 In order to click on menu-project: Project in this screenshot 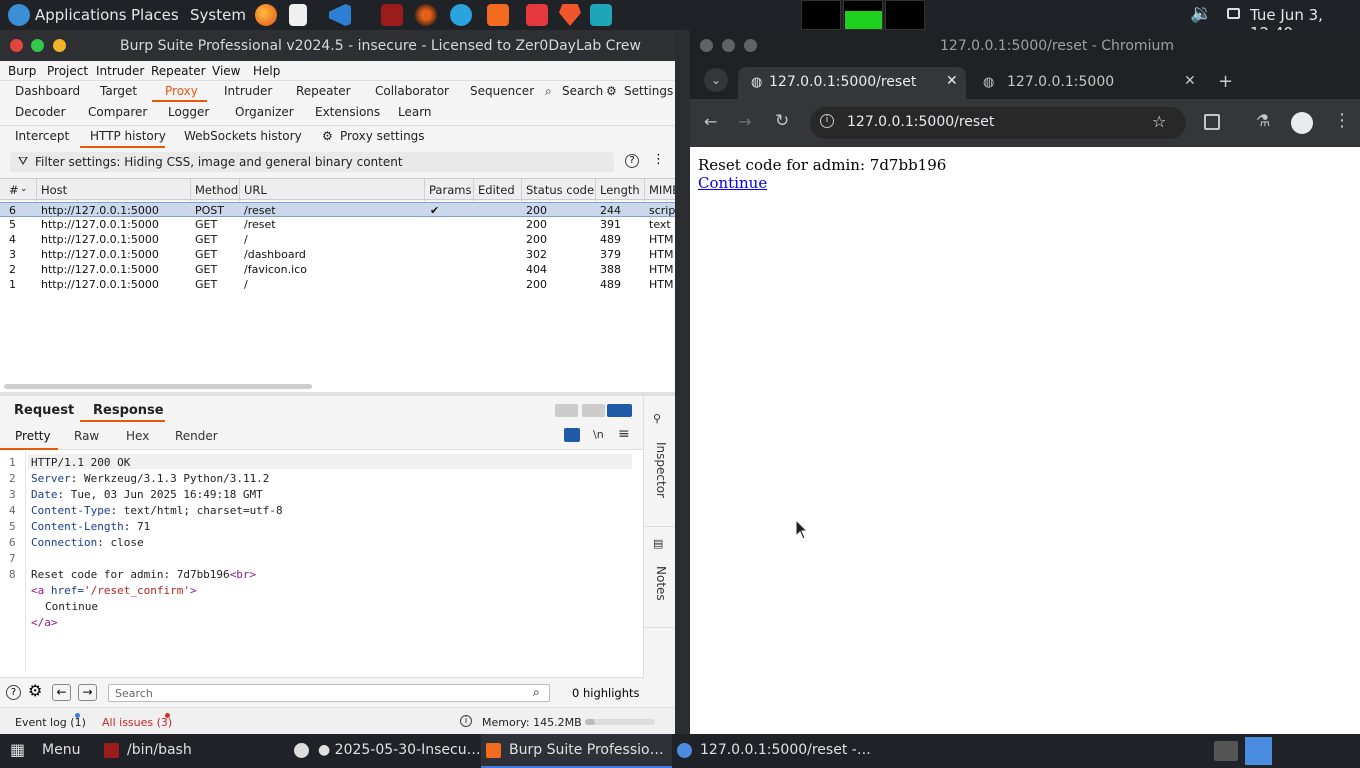, I will do `click(67, 71)`.